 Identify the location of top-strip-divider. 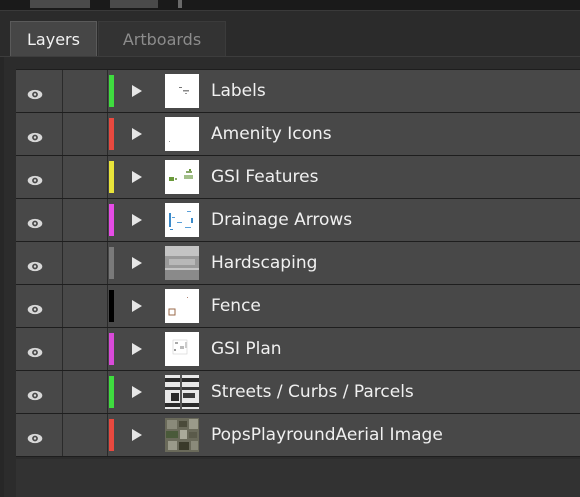
(180, 4).